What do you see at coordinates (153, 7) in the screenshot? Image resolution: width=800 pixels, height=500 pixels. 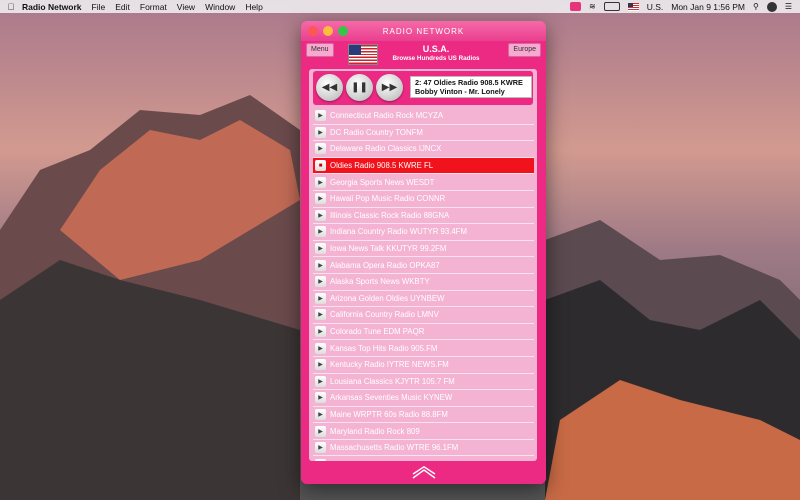 I see `menu-format: Format` at bounding box center [153, 7].